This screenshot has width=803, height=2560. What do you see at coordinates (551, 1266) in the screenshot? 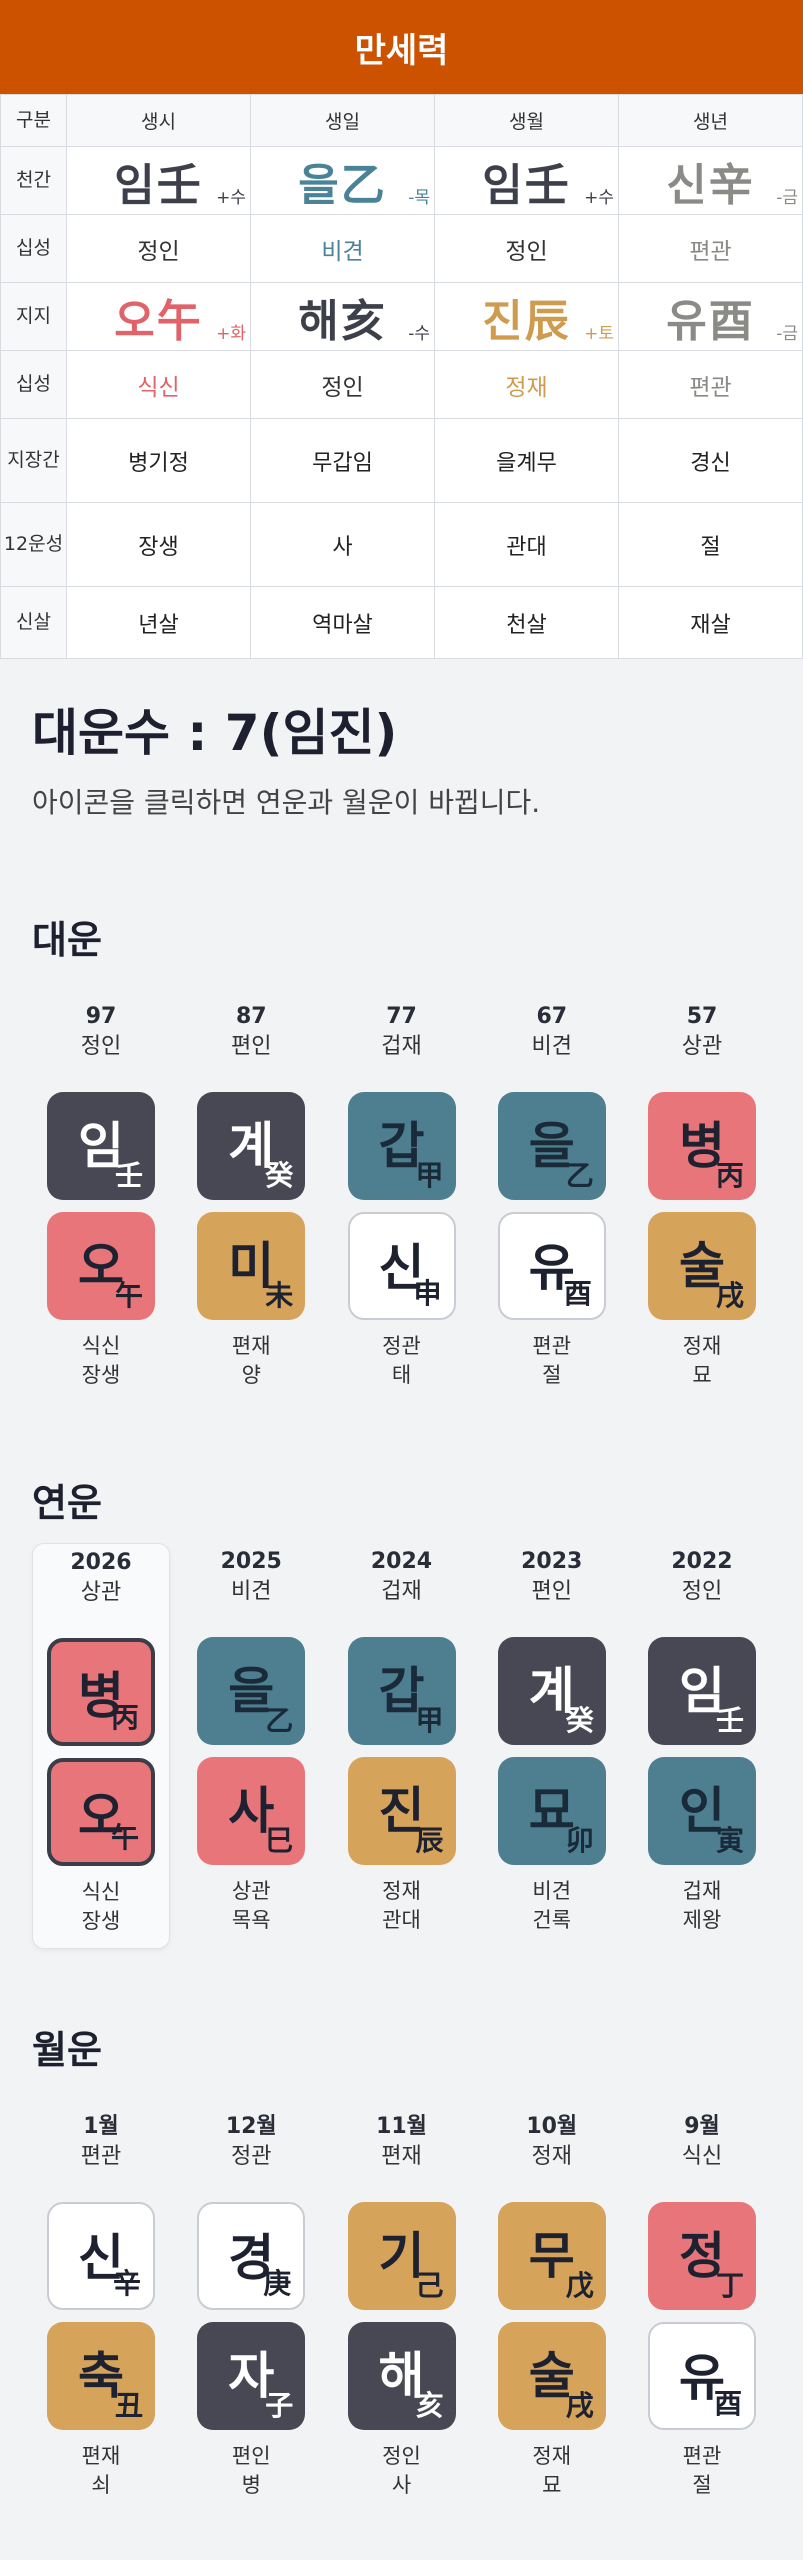
I see `daewoon-branch-tile: 유酉` at bounding box center [551, 1266].